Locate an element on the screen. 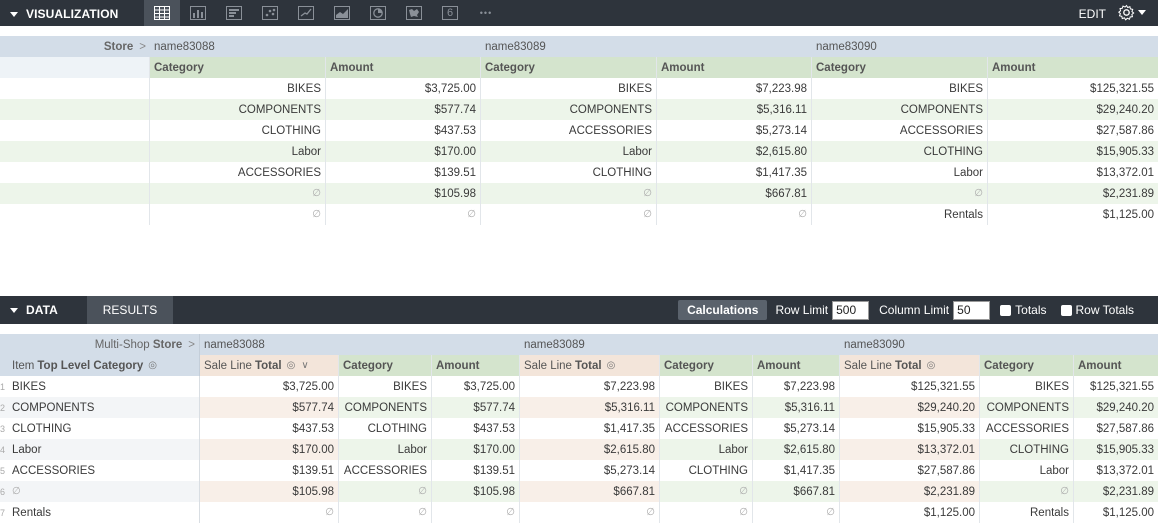 This screenshot has height=527, width=1158. totals-checkbox is located at coordinates (1006, 310).